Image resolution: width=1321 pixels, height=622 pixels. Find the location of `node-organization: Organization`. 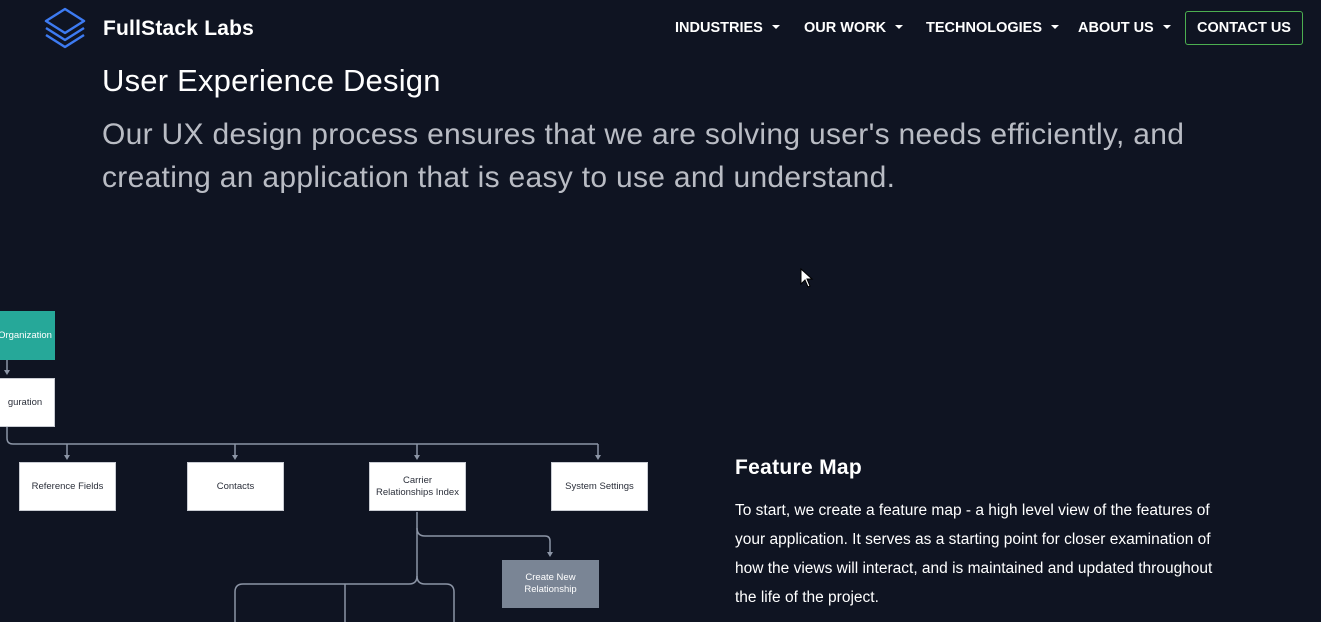

node-organization: Organization is located at coordinates (27, 335).